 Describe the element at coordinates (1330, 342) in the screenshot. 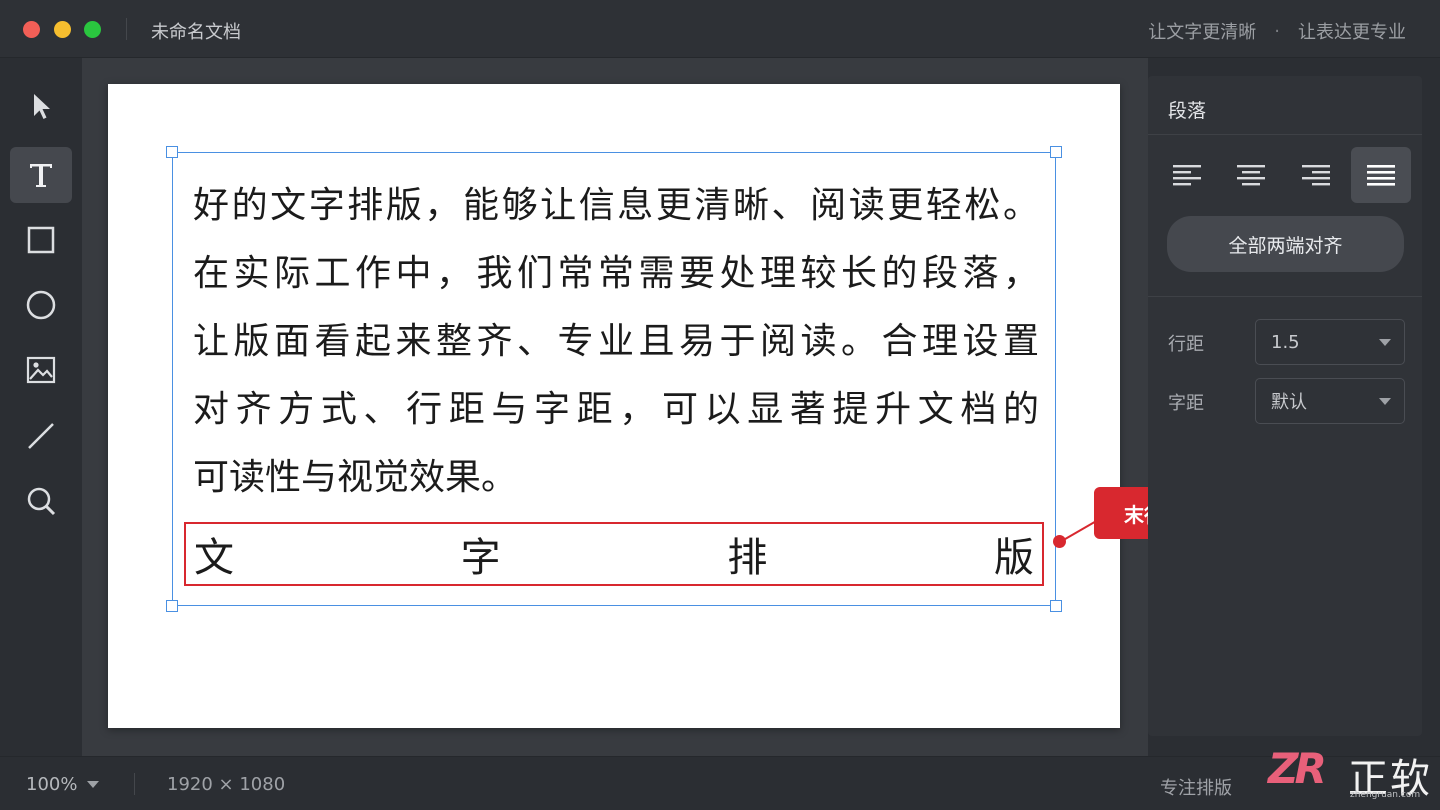

I see `line-spacing-select: 1.5` at that location.